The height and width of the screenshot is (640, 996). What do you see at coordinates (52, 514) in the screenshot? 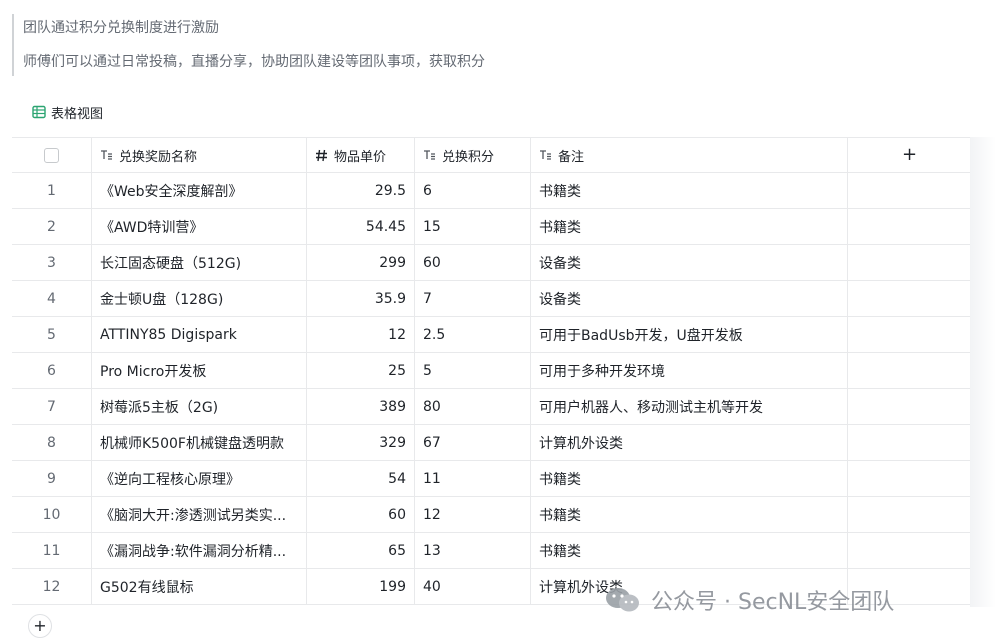
I see `row-index: 10` at bounding box center [52, 514].